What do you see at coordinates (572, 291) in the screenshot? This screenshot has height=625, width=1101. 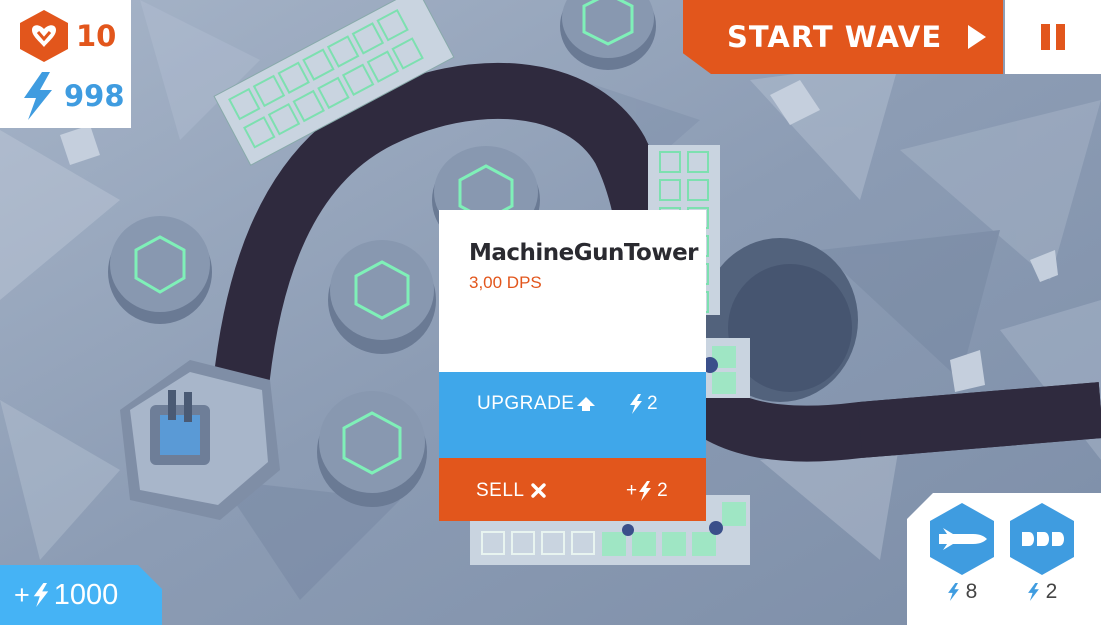 I see `tower-info-card: MachineGunTower 3,00 DPS` at bounding box center [572, 291].